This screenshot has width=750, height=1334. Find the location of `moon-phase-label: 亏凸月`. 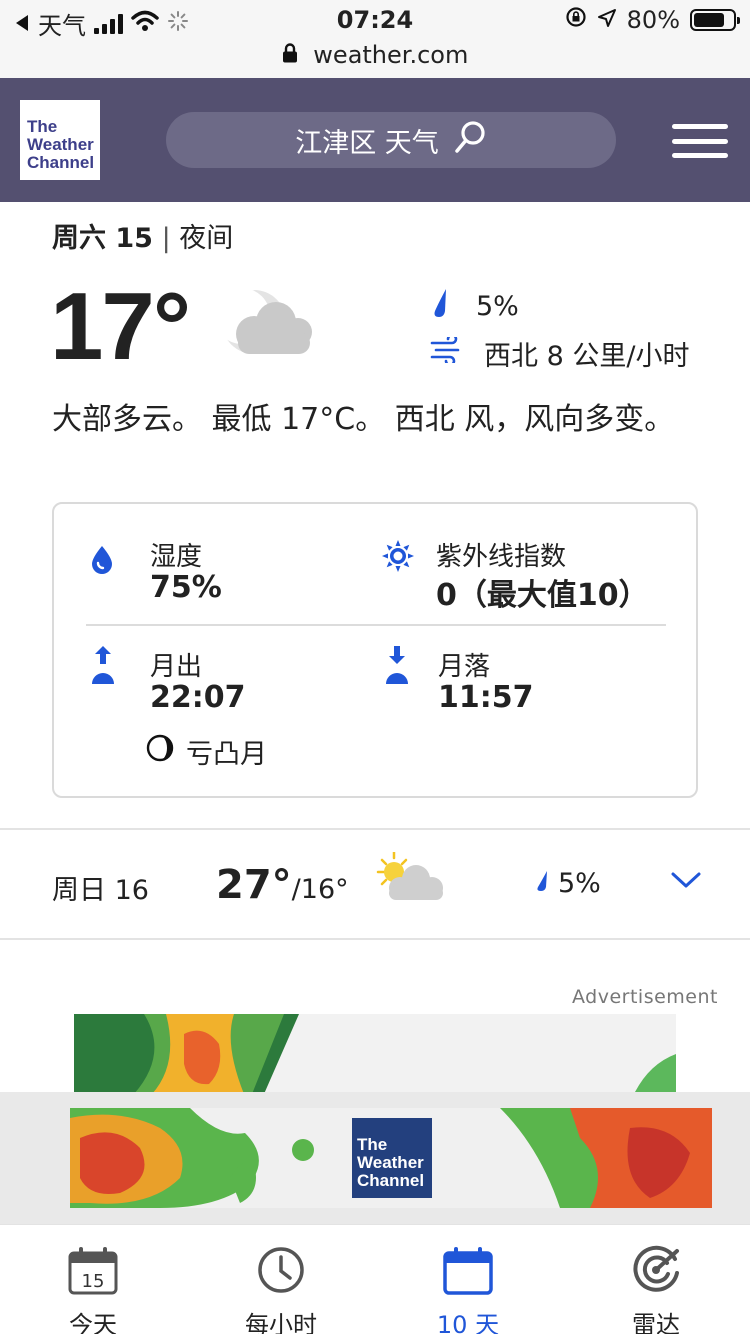

moon-phase-label: 亏凸月 is located at coordinates (226, 754).